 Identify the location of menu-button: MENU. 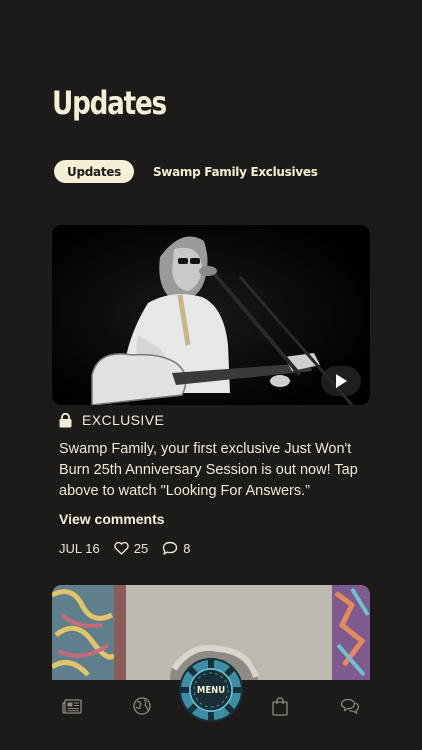
(211, 690).